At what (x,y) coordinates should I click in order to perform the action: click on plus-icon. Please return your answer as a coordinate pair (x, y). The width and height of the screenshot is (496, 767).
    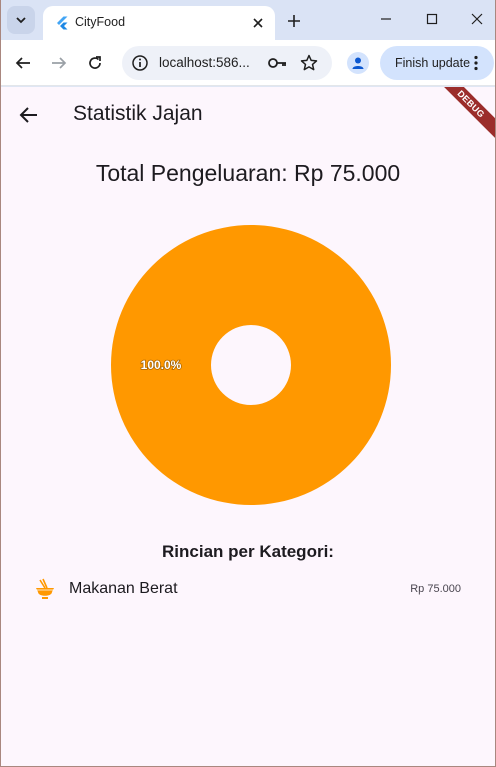
    Looking at the image, I should click on (294, 21).